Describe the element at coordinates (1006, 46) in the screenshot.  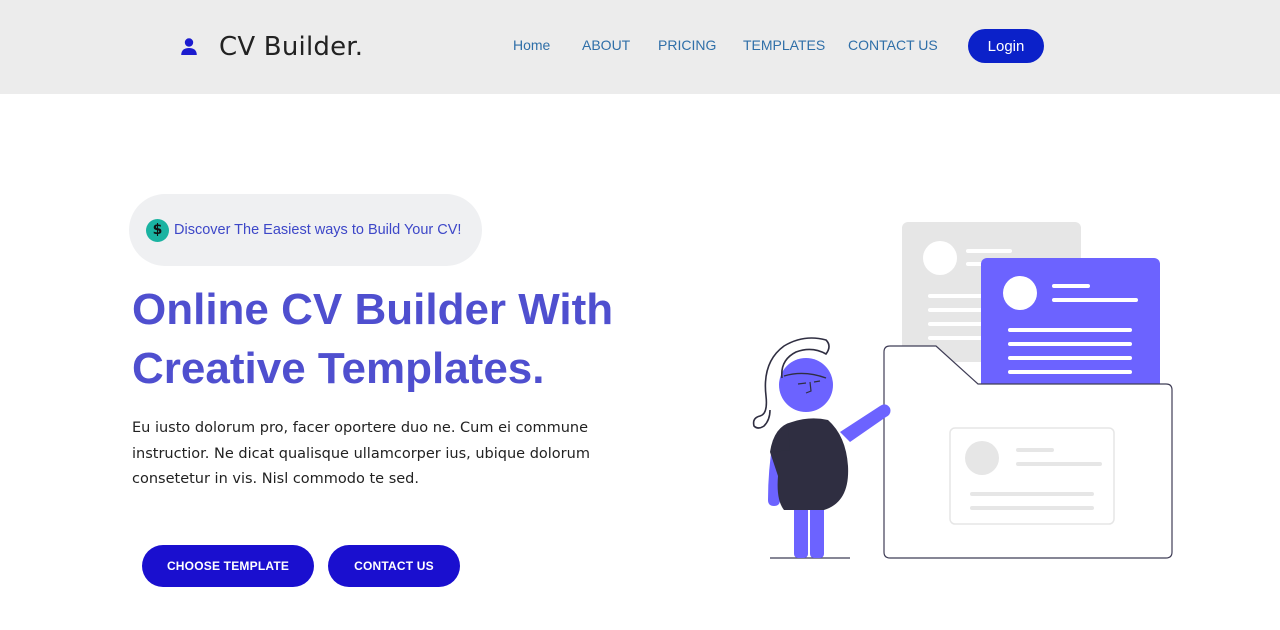
I see `login-button: Login` at that location.